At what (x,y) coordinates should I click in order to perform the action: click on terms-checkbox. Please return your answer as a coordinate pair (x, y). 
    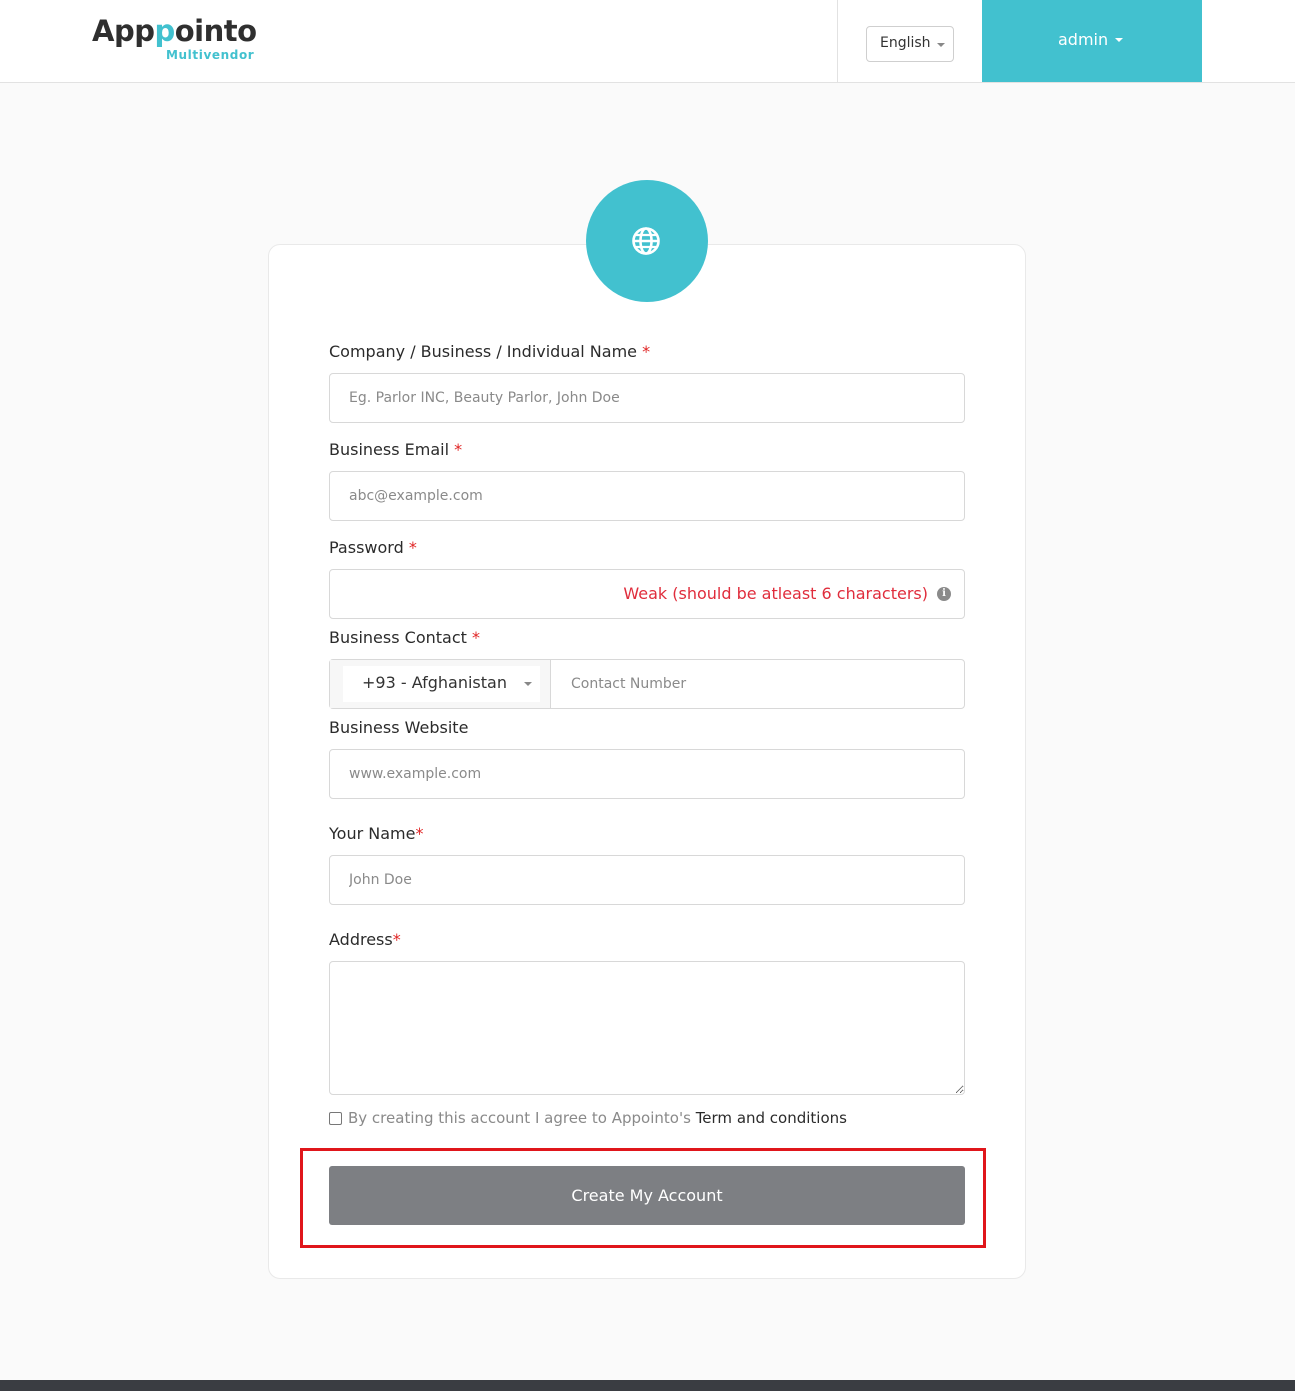
    Looking at the image, I should click on (335, 1118).